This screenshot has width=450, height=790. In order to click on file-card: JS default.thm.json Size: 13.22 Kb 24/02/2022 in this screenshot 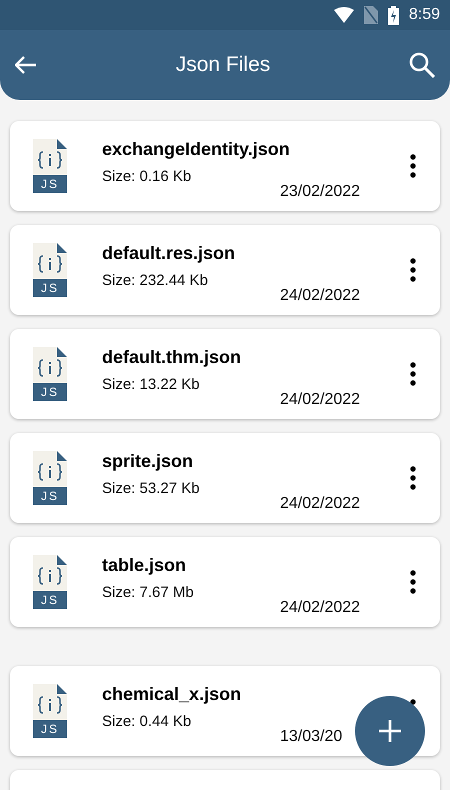, I will do `click(225, 374)`.